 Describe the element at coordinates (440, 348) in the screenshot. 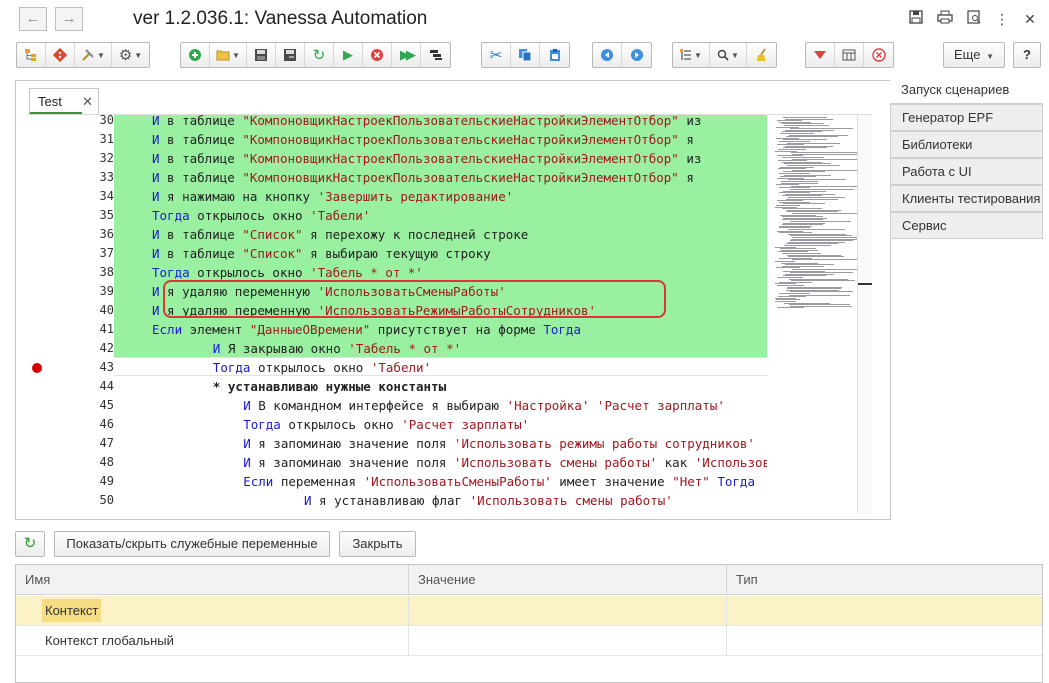

I see `code-line: И Я закрываю окно 'Табель * от *'` at that location.